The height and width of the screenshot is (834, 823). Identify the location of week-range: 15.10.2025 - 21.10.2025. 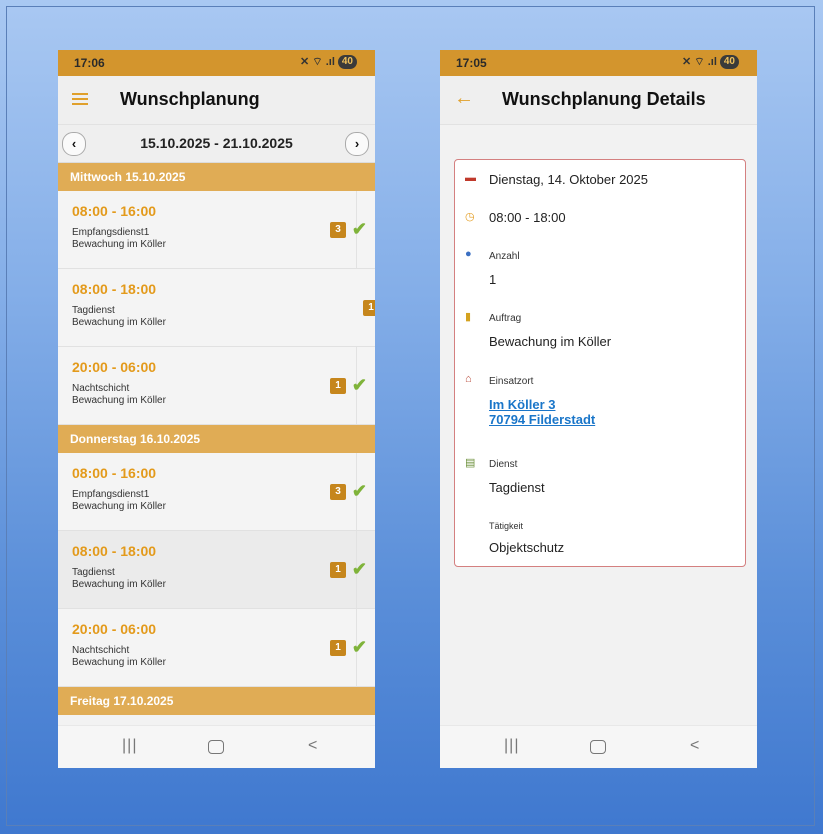
(216, 143).